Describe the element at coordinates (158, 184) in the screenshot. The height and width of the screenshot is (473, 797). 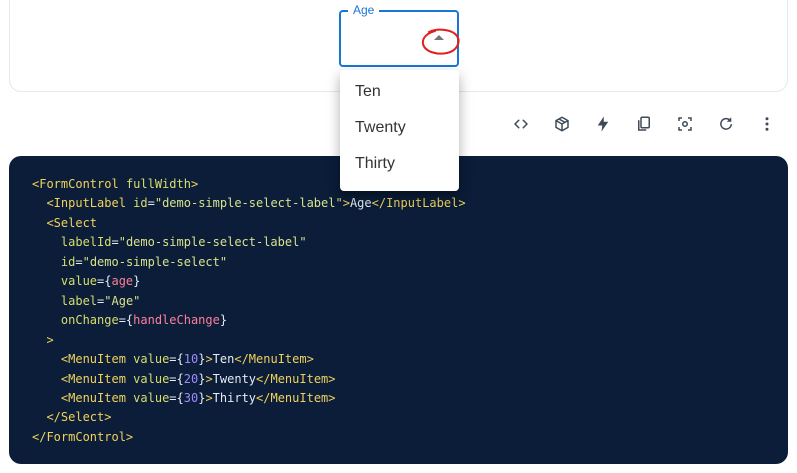
I see `code-token: fullWidth` at that location.